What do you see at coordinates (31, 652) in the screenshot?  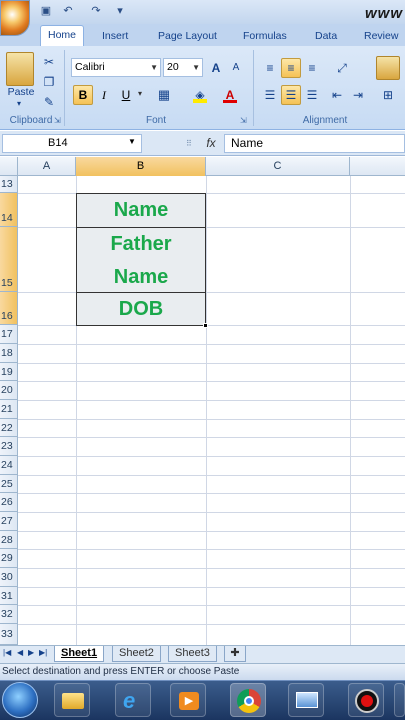 I see `next-sheet-icon: ▶` at bounding box center [31, 652].